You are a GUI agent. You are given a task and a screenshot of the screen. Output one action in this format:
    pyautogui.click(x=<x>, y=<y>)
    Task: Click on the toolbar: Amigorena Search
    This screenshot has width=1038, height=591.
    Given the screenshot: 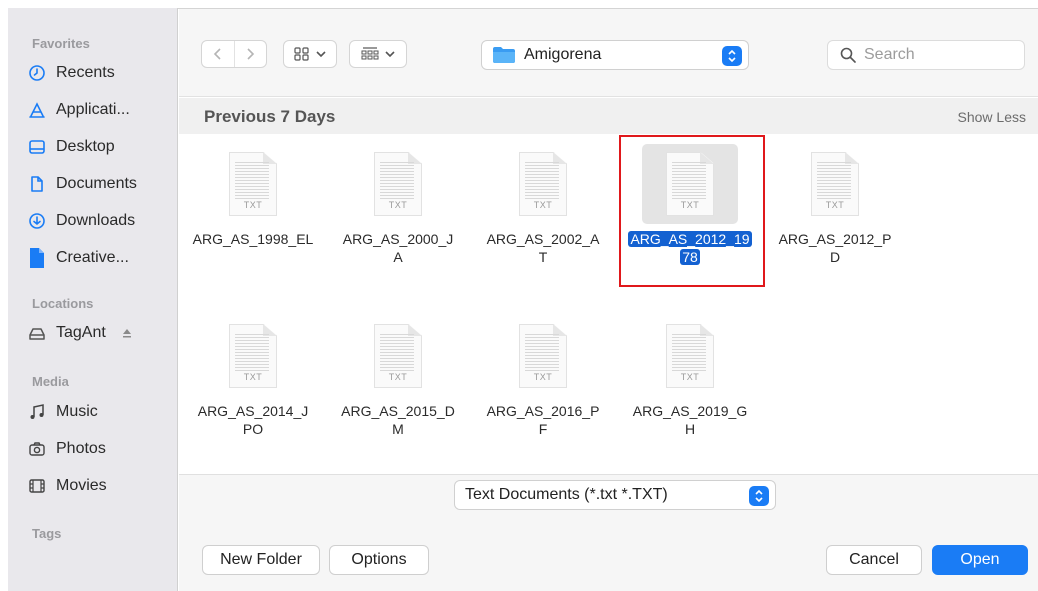 What is the action you would take?
    pyautogui.click(x=608, y=53)
    